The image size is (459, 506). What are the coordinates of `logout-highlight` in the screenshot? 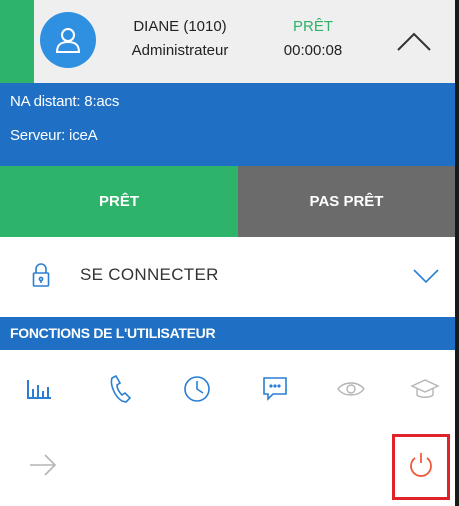 It's located at (421, 467).